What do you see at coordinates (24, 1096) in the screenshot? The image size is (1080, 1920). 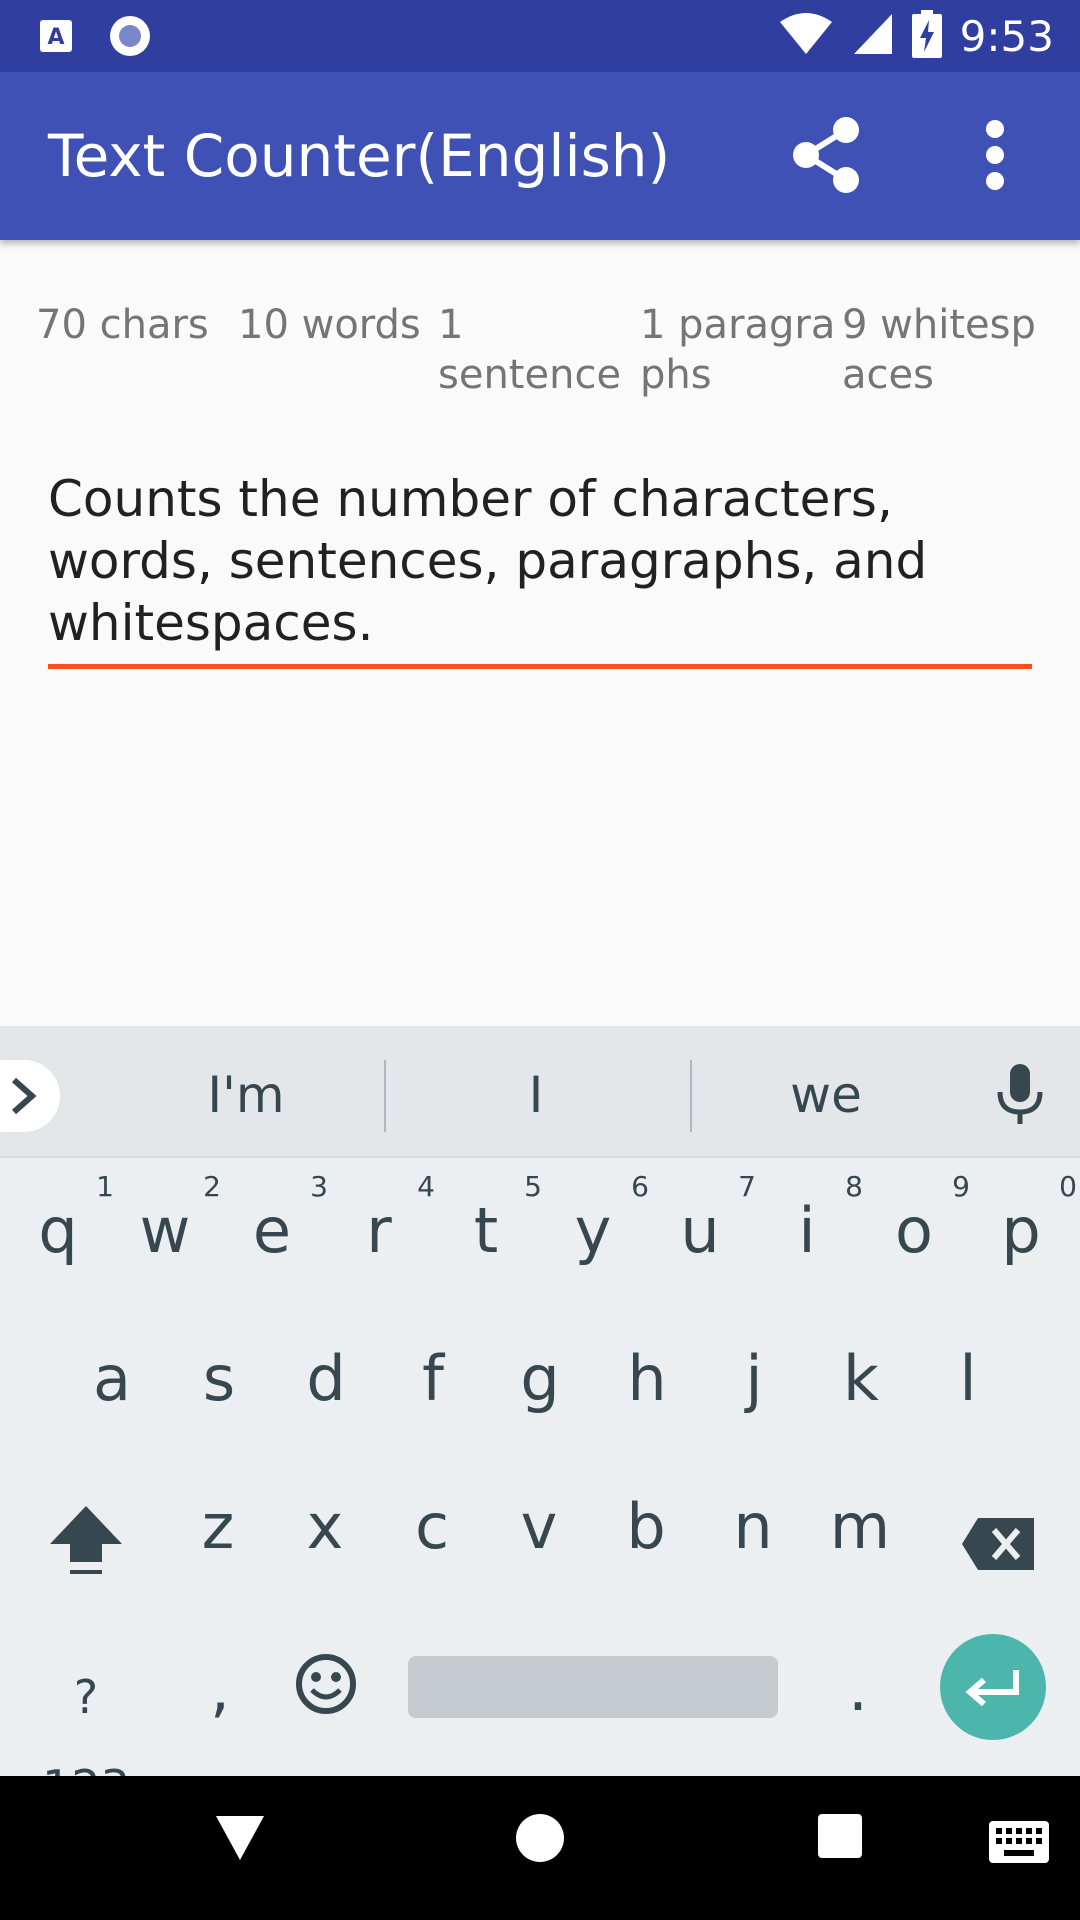 I see `chevron-right-icon` at bounding box center [24, 1096].